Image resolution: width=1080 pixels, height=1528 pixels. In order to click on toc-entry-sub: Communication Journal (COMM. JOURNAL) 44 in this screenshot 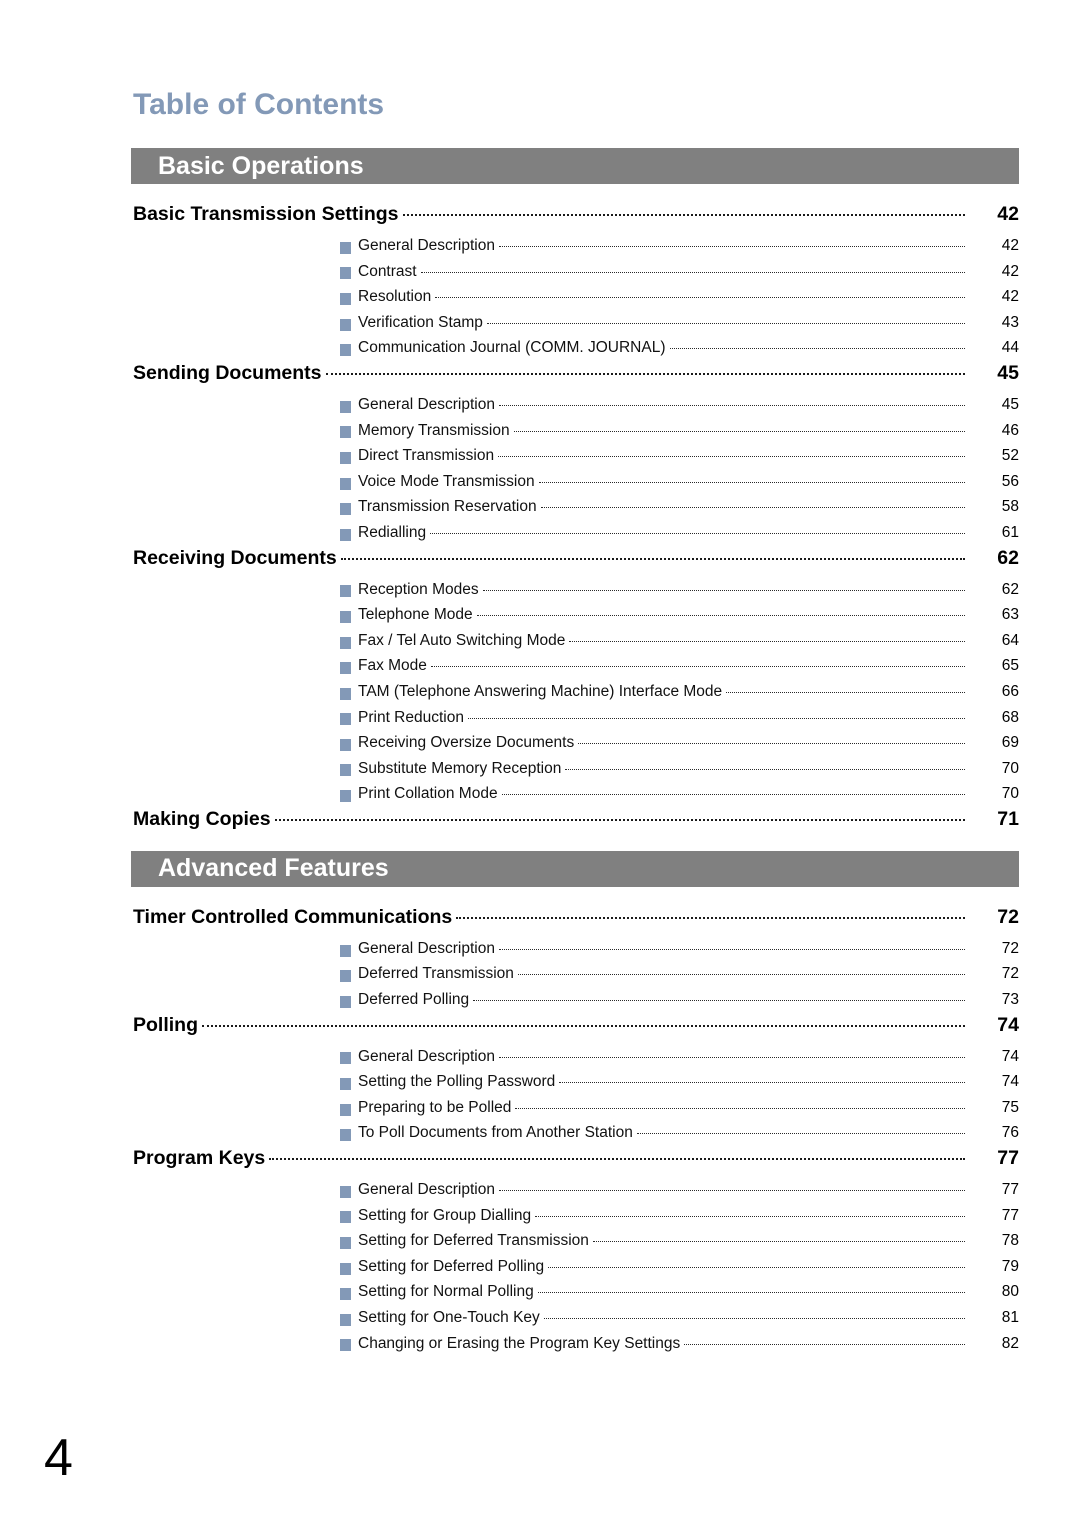, I will do `click(575, 349)`.